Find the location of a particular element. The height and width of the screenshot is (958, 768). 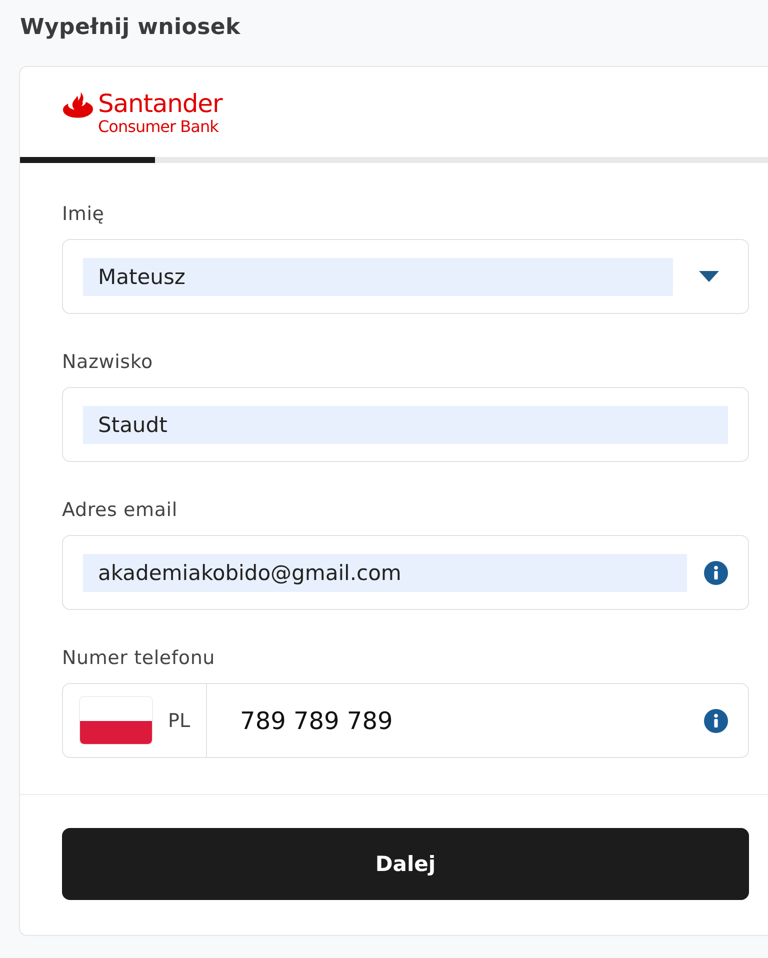

caret-icon is located at coordinates (709, 276).